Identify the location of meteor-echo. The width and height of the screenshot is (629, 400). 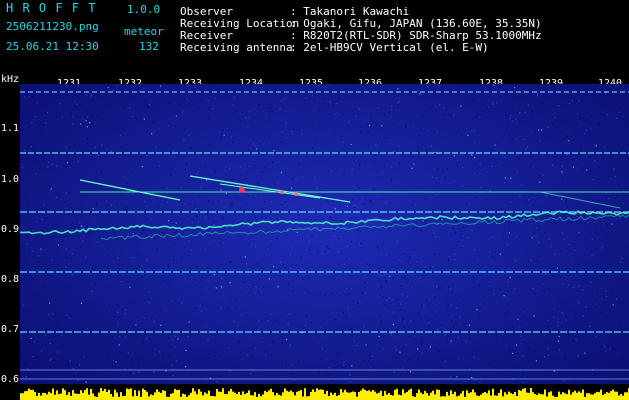
(296, 194).